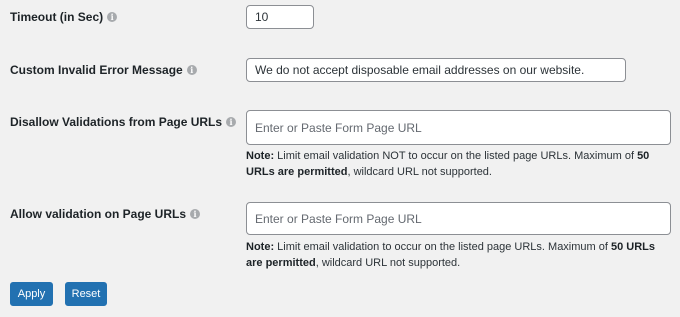  Describe the element at coordinates (458, 218) in the screenshot. I see `allow-url-input: Enter or Paste Form Page URL` at that location.